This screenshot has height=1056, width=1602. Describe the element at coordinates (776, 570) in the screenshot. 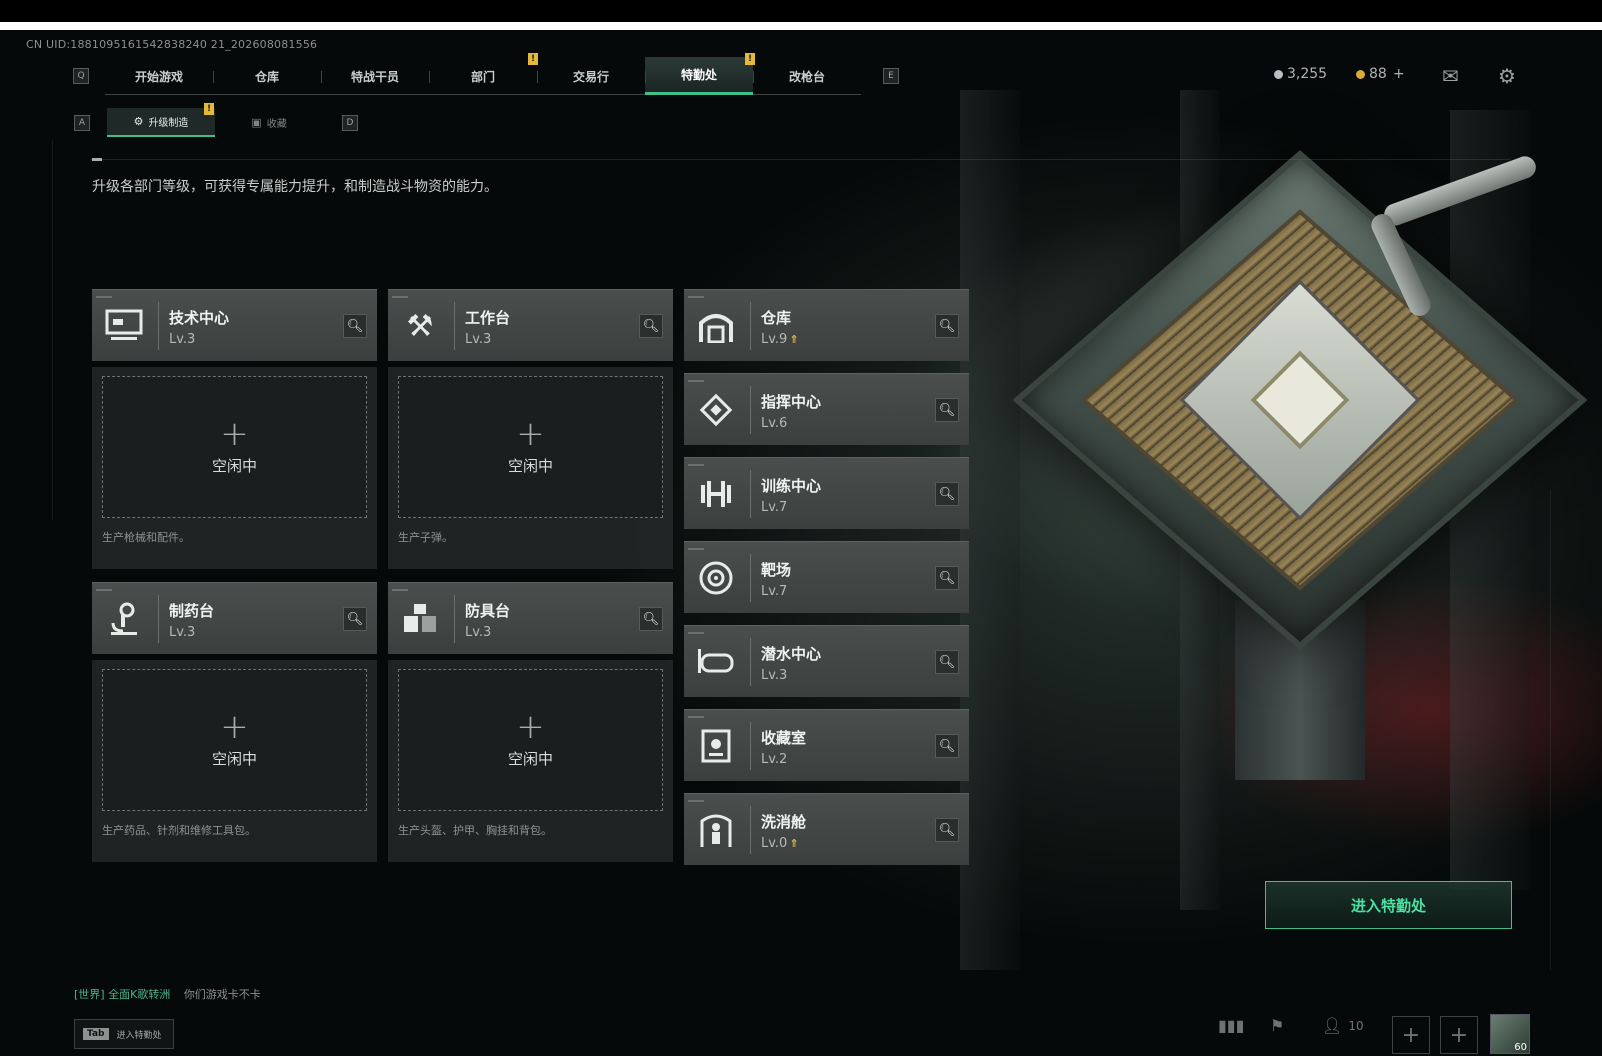

I see `card-title: 靶场` at that location.